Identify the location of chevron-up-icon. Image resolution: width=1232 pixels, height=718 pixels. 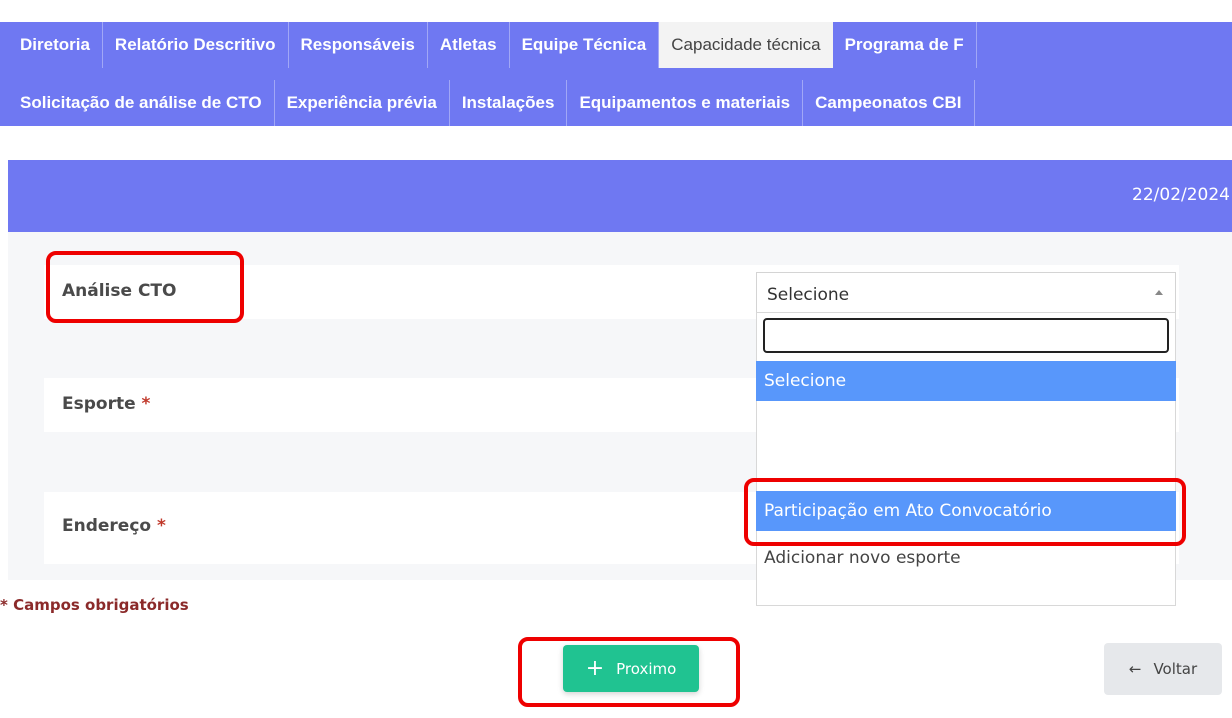
(1159, 292).